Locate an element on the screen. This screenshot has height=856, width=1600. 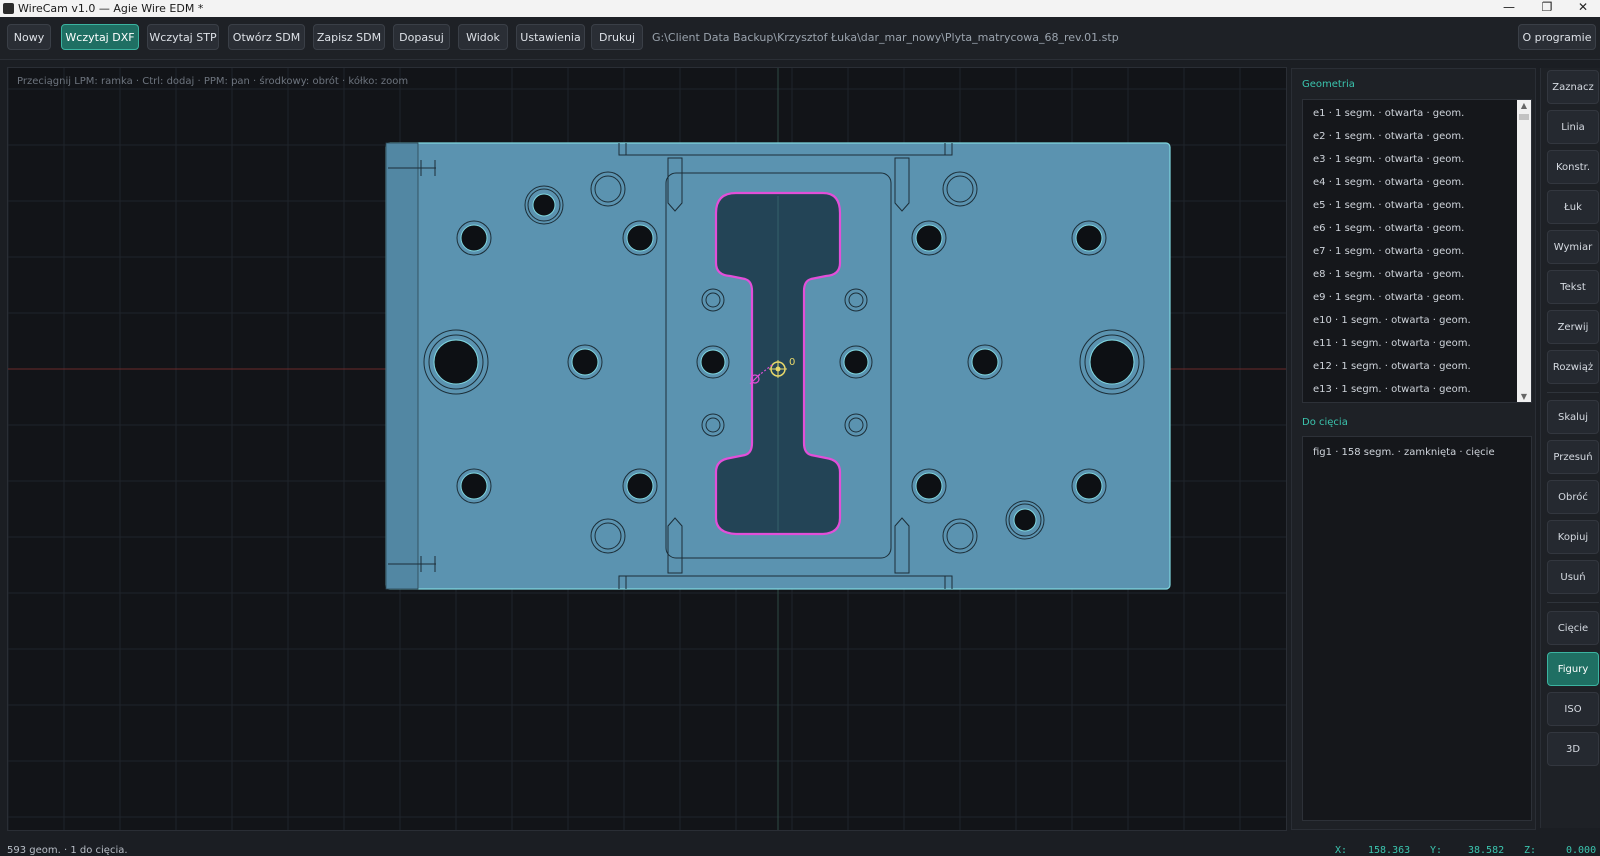
text-tool-button: Tekst is located at coordinates (1573, 287).